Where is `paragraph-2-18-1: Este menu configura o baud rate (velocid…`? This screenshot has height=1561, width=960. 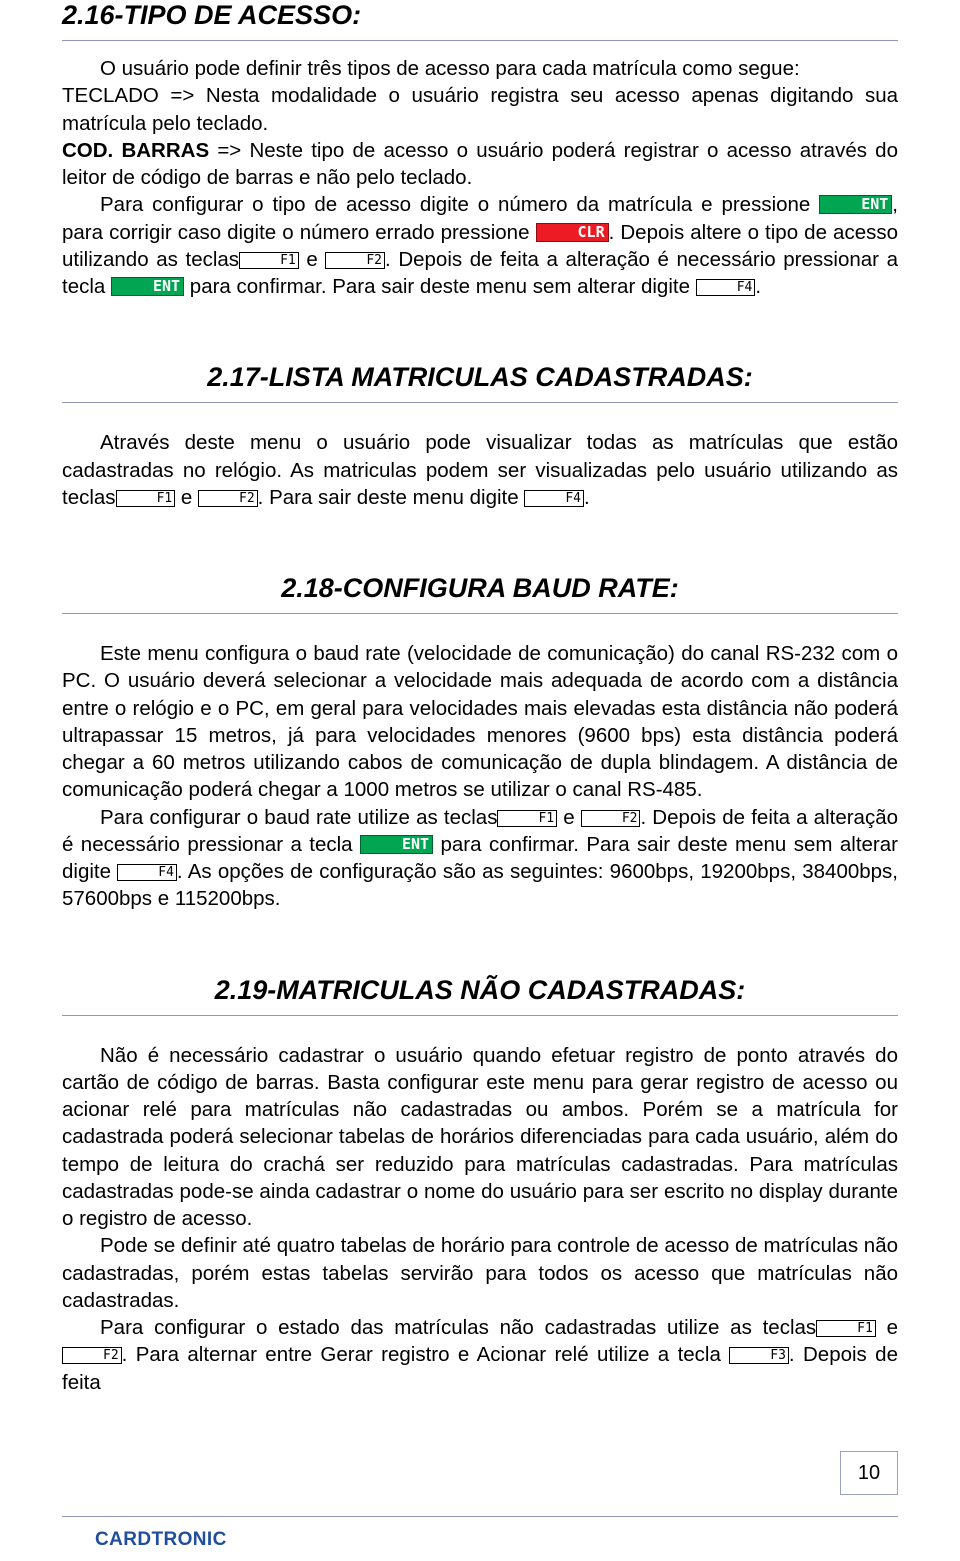
paragraph-2-18-1: Este menu configura o baud rate (velocid… is located at coordinates (480, 722).